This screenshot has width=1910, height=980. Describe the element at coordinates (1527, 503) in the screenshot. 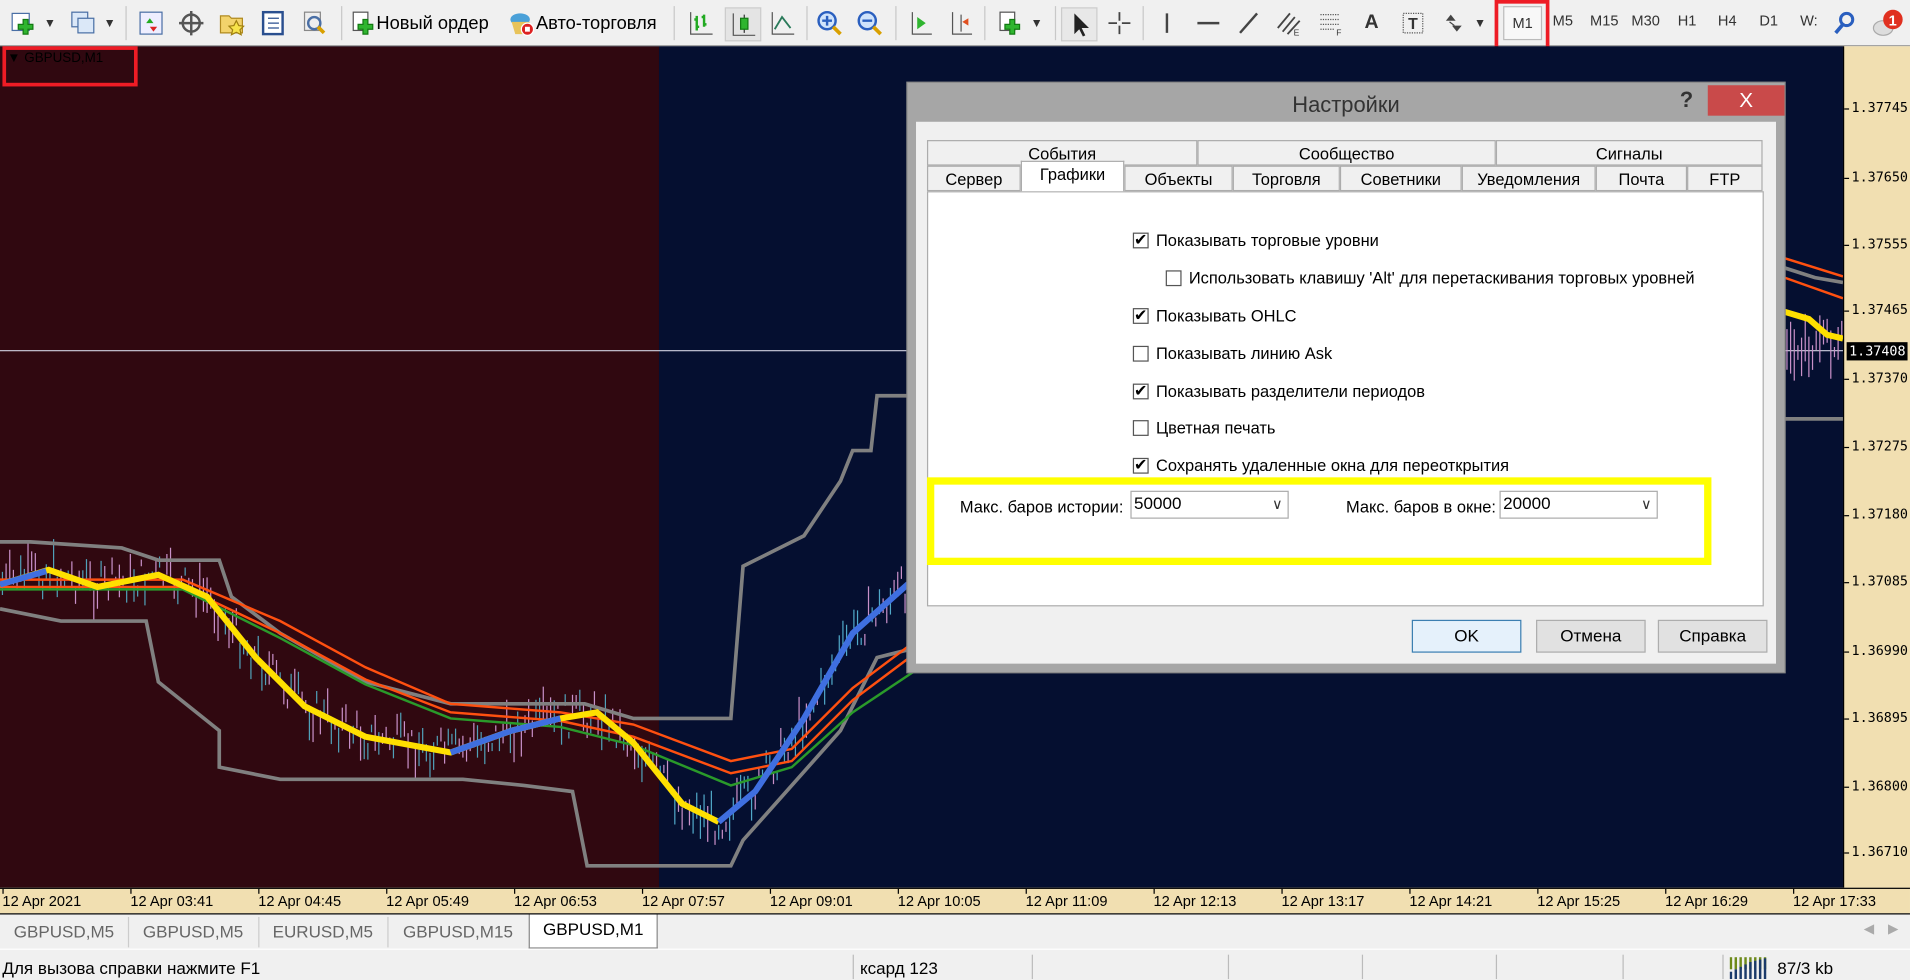

I see `max-bars-window-value: 20000` at that location.